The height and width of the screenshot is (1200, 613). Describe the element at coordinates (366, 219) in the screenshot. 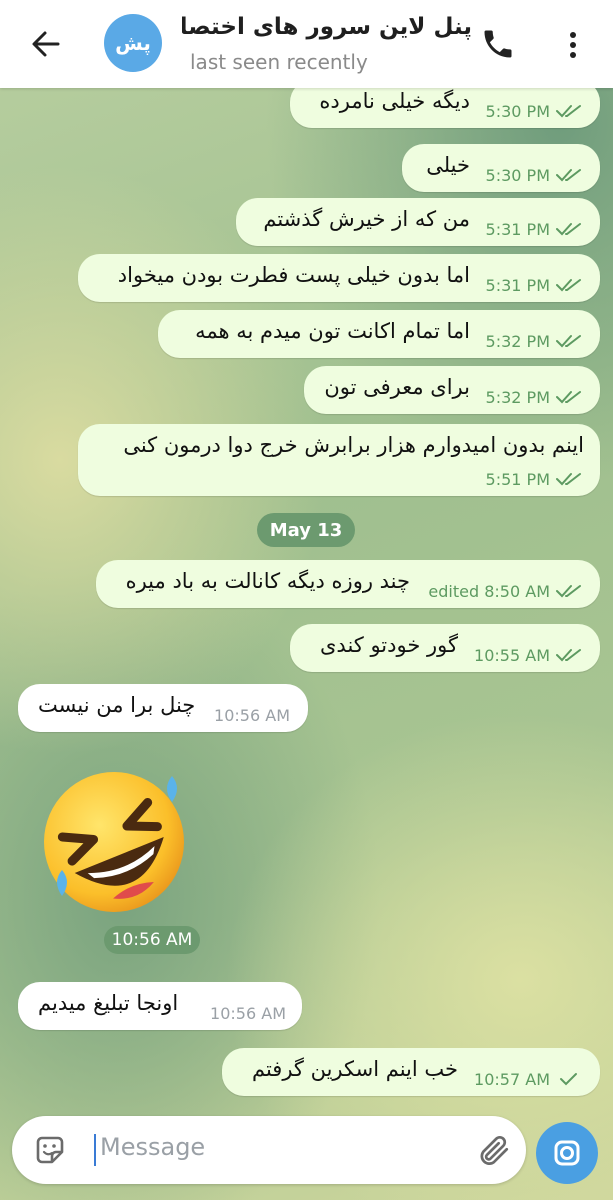

I see `message-text: من که از خیرش گذشتم` at that location.